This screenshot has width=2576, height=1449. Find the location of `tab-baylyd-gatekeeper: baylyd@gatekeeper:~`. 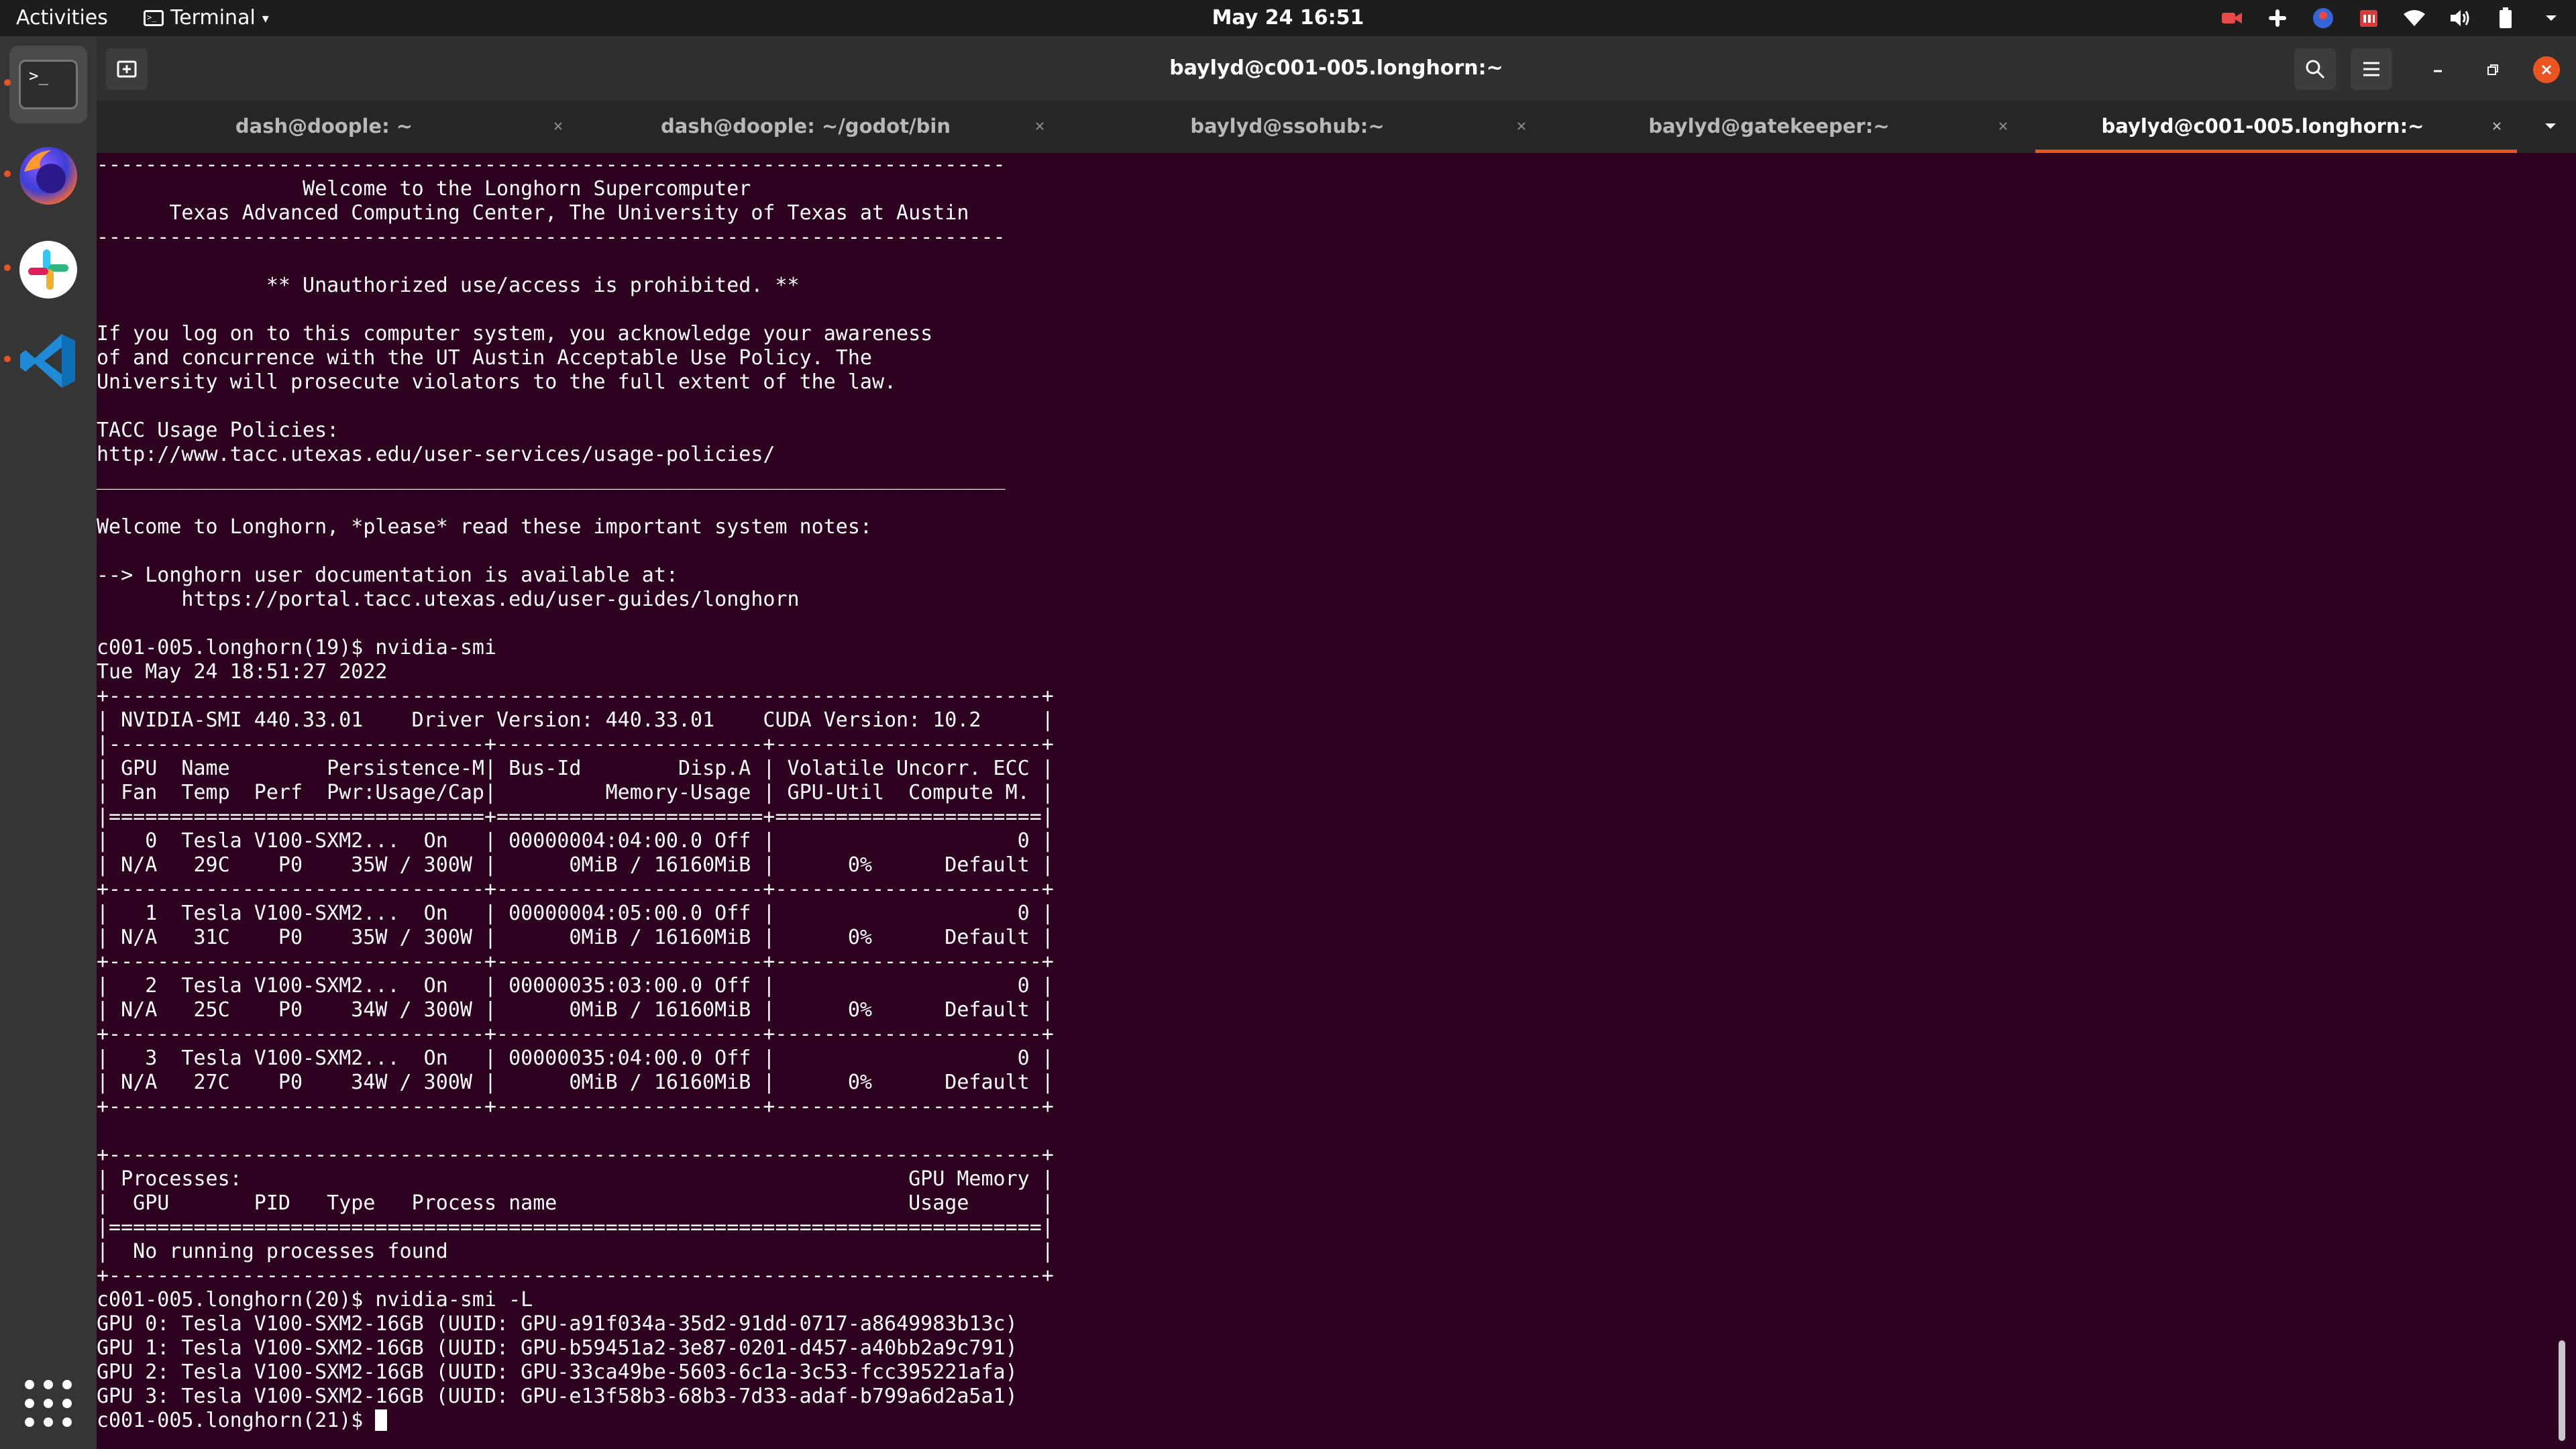

tab-baylyd-gatekeeper: baylyd@gatekeeper:~ is located at coordinates (1782, 127).